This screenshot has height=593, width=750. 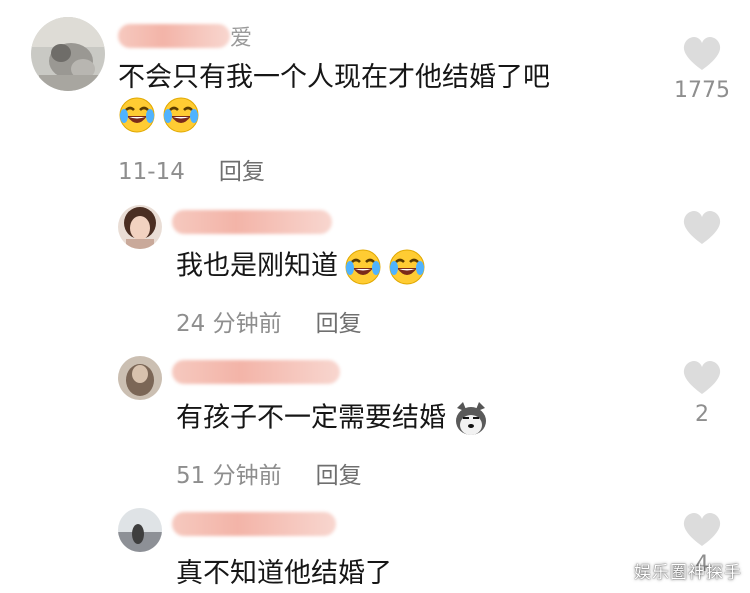 I want to click on husky-dog-emoji, so click(x=471, y=418).